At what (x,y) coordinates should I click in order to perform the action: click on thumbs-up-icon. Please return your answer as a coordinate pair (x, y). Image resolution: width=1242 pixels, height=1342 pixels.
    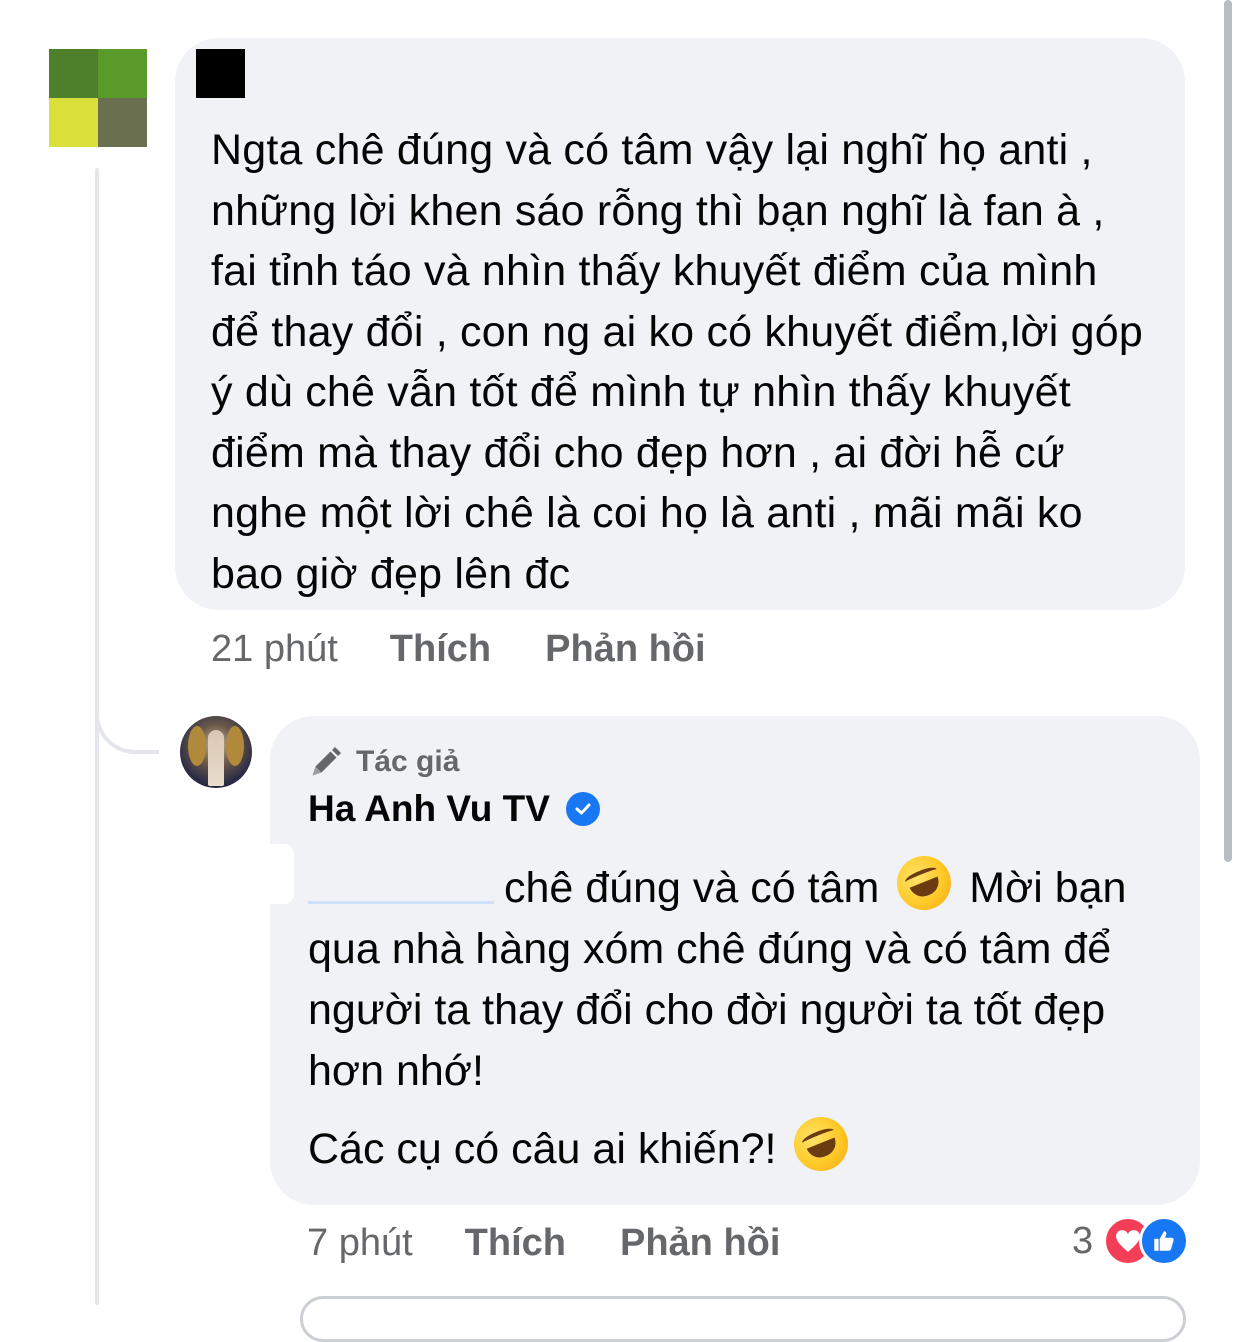
    Looking at the image, I should click on (1164, 1241).